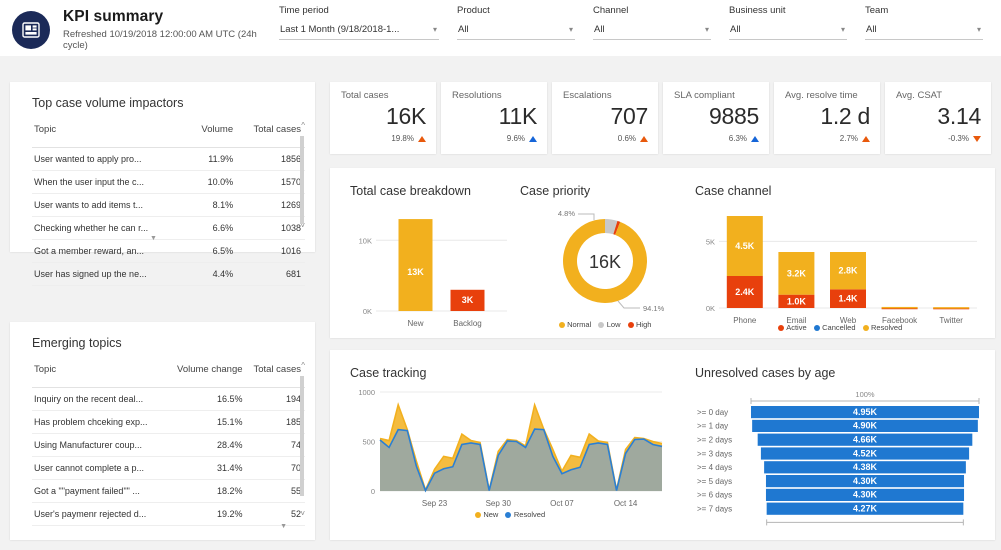 The image size is (1001, 550). Describe the element at coordinates (609, 324) in the screenshot. I see `legend-item-low: Low` at that location.